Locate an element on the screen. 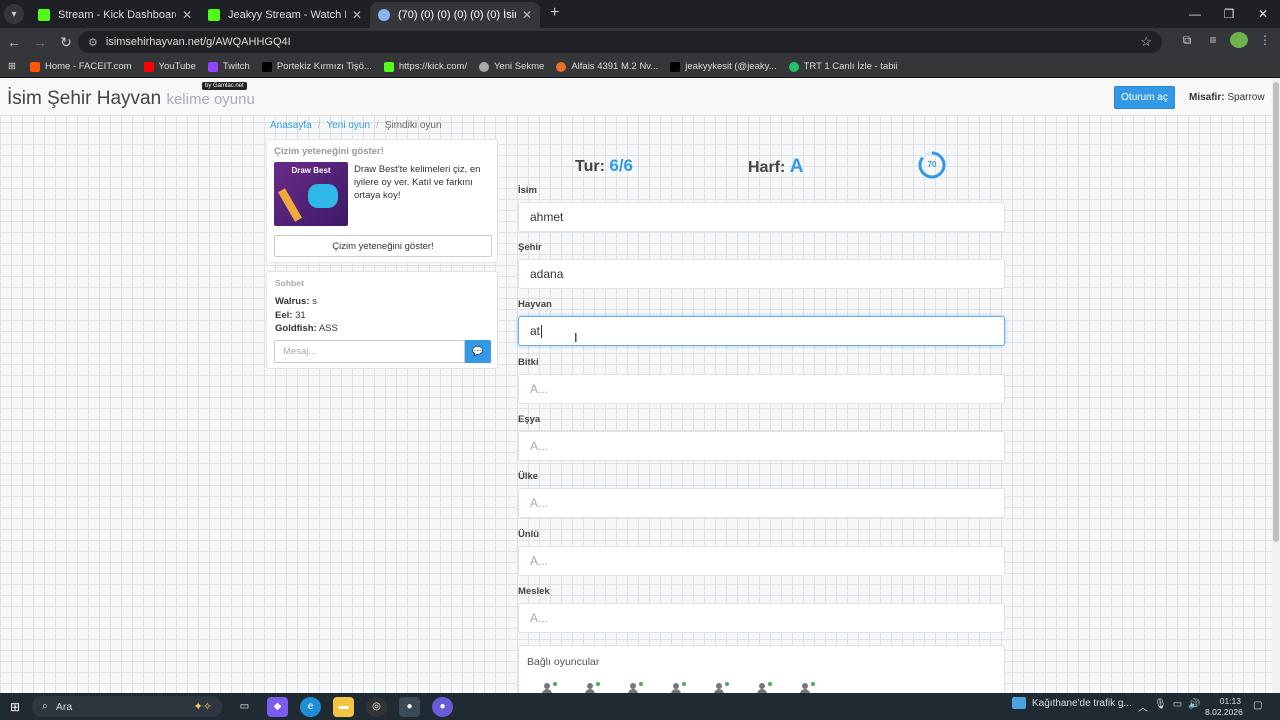 This screenshot has height=720, width=1280. microphone-icon: 🎙 is located at coordinates (1160, 706).